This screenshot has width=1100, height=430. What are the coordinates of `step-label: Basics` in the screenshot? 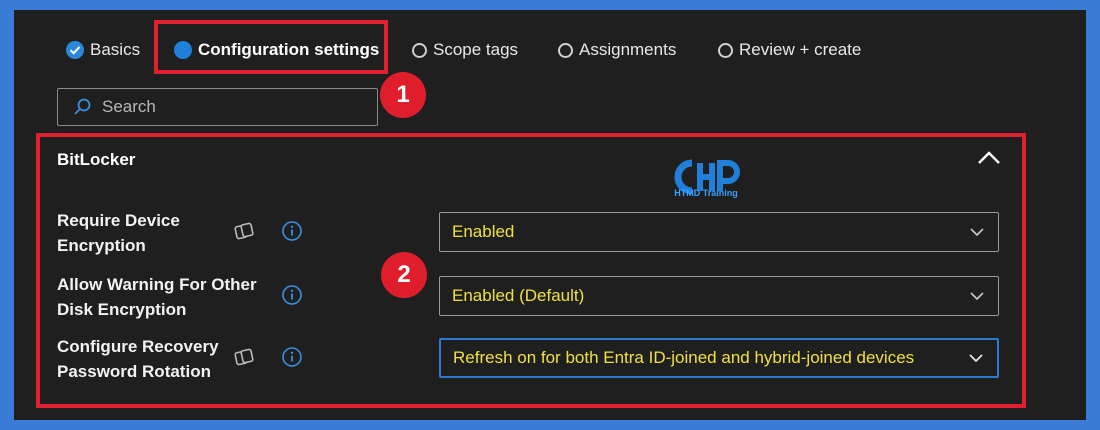 It's located at (115, 49).